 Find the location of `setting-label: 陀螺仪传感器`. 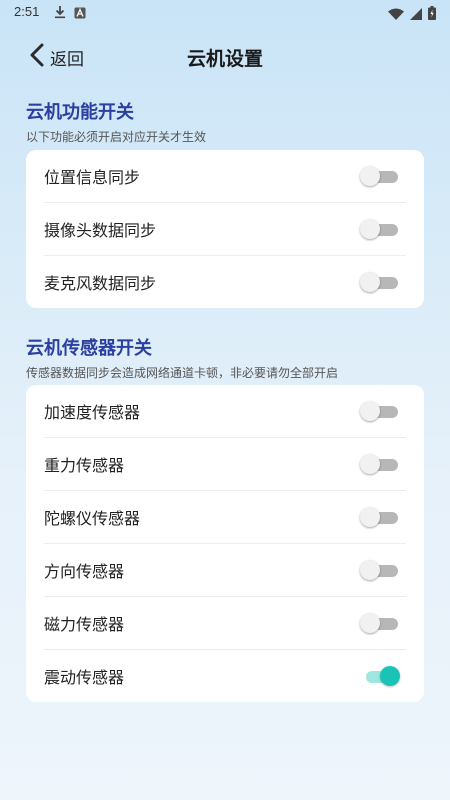

setting-label: 陀螺仪传感器 is located at coordinates (92, 518).